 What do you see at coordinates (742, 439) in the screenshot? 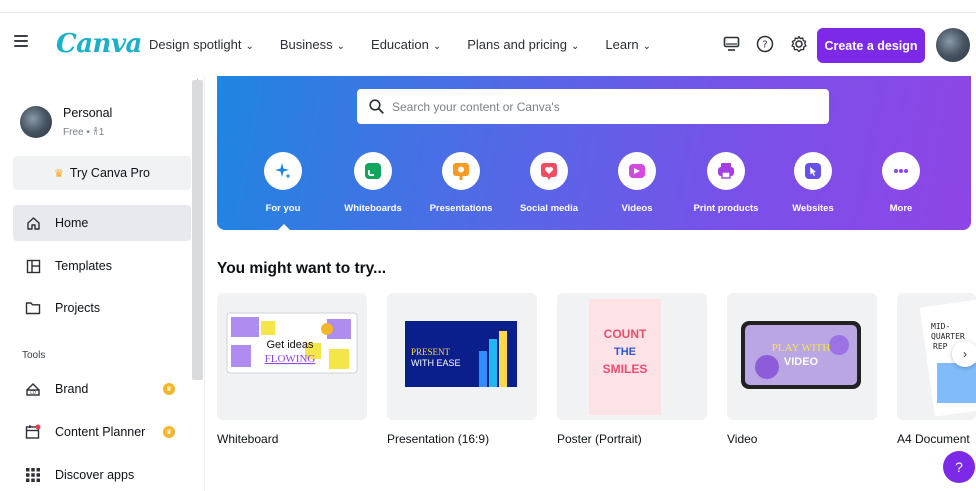
I see `card-label: Video` at bounding box center [742, 439].